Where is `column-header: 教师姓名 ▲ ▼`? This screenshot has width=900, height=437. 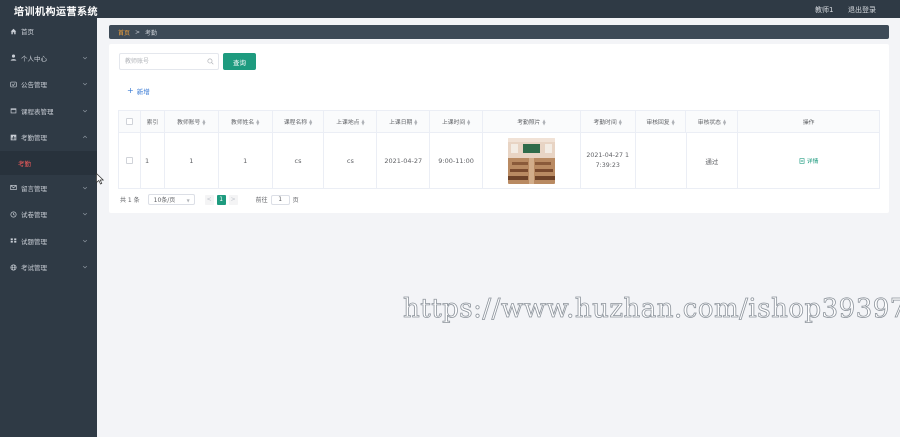 column-header: 教师姓名 ▲ ▼ is located at coordinates (246, 121).